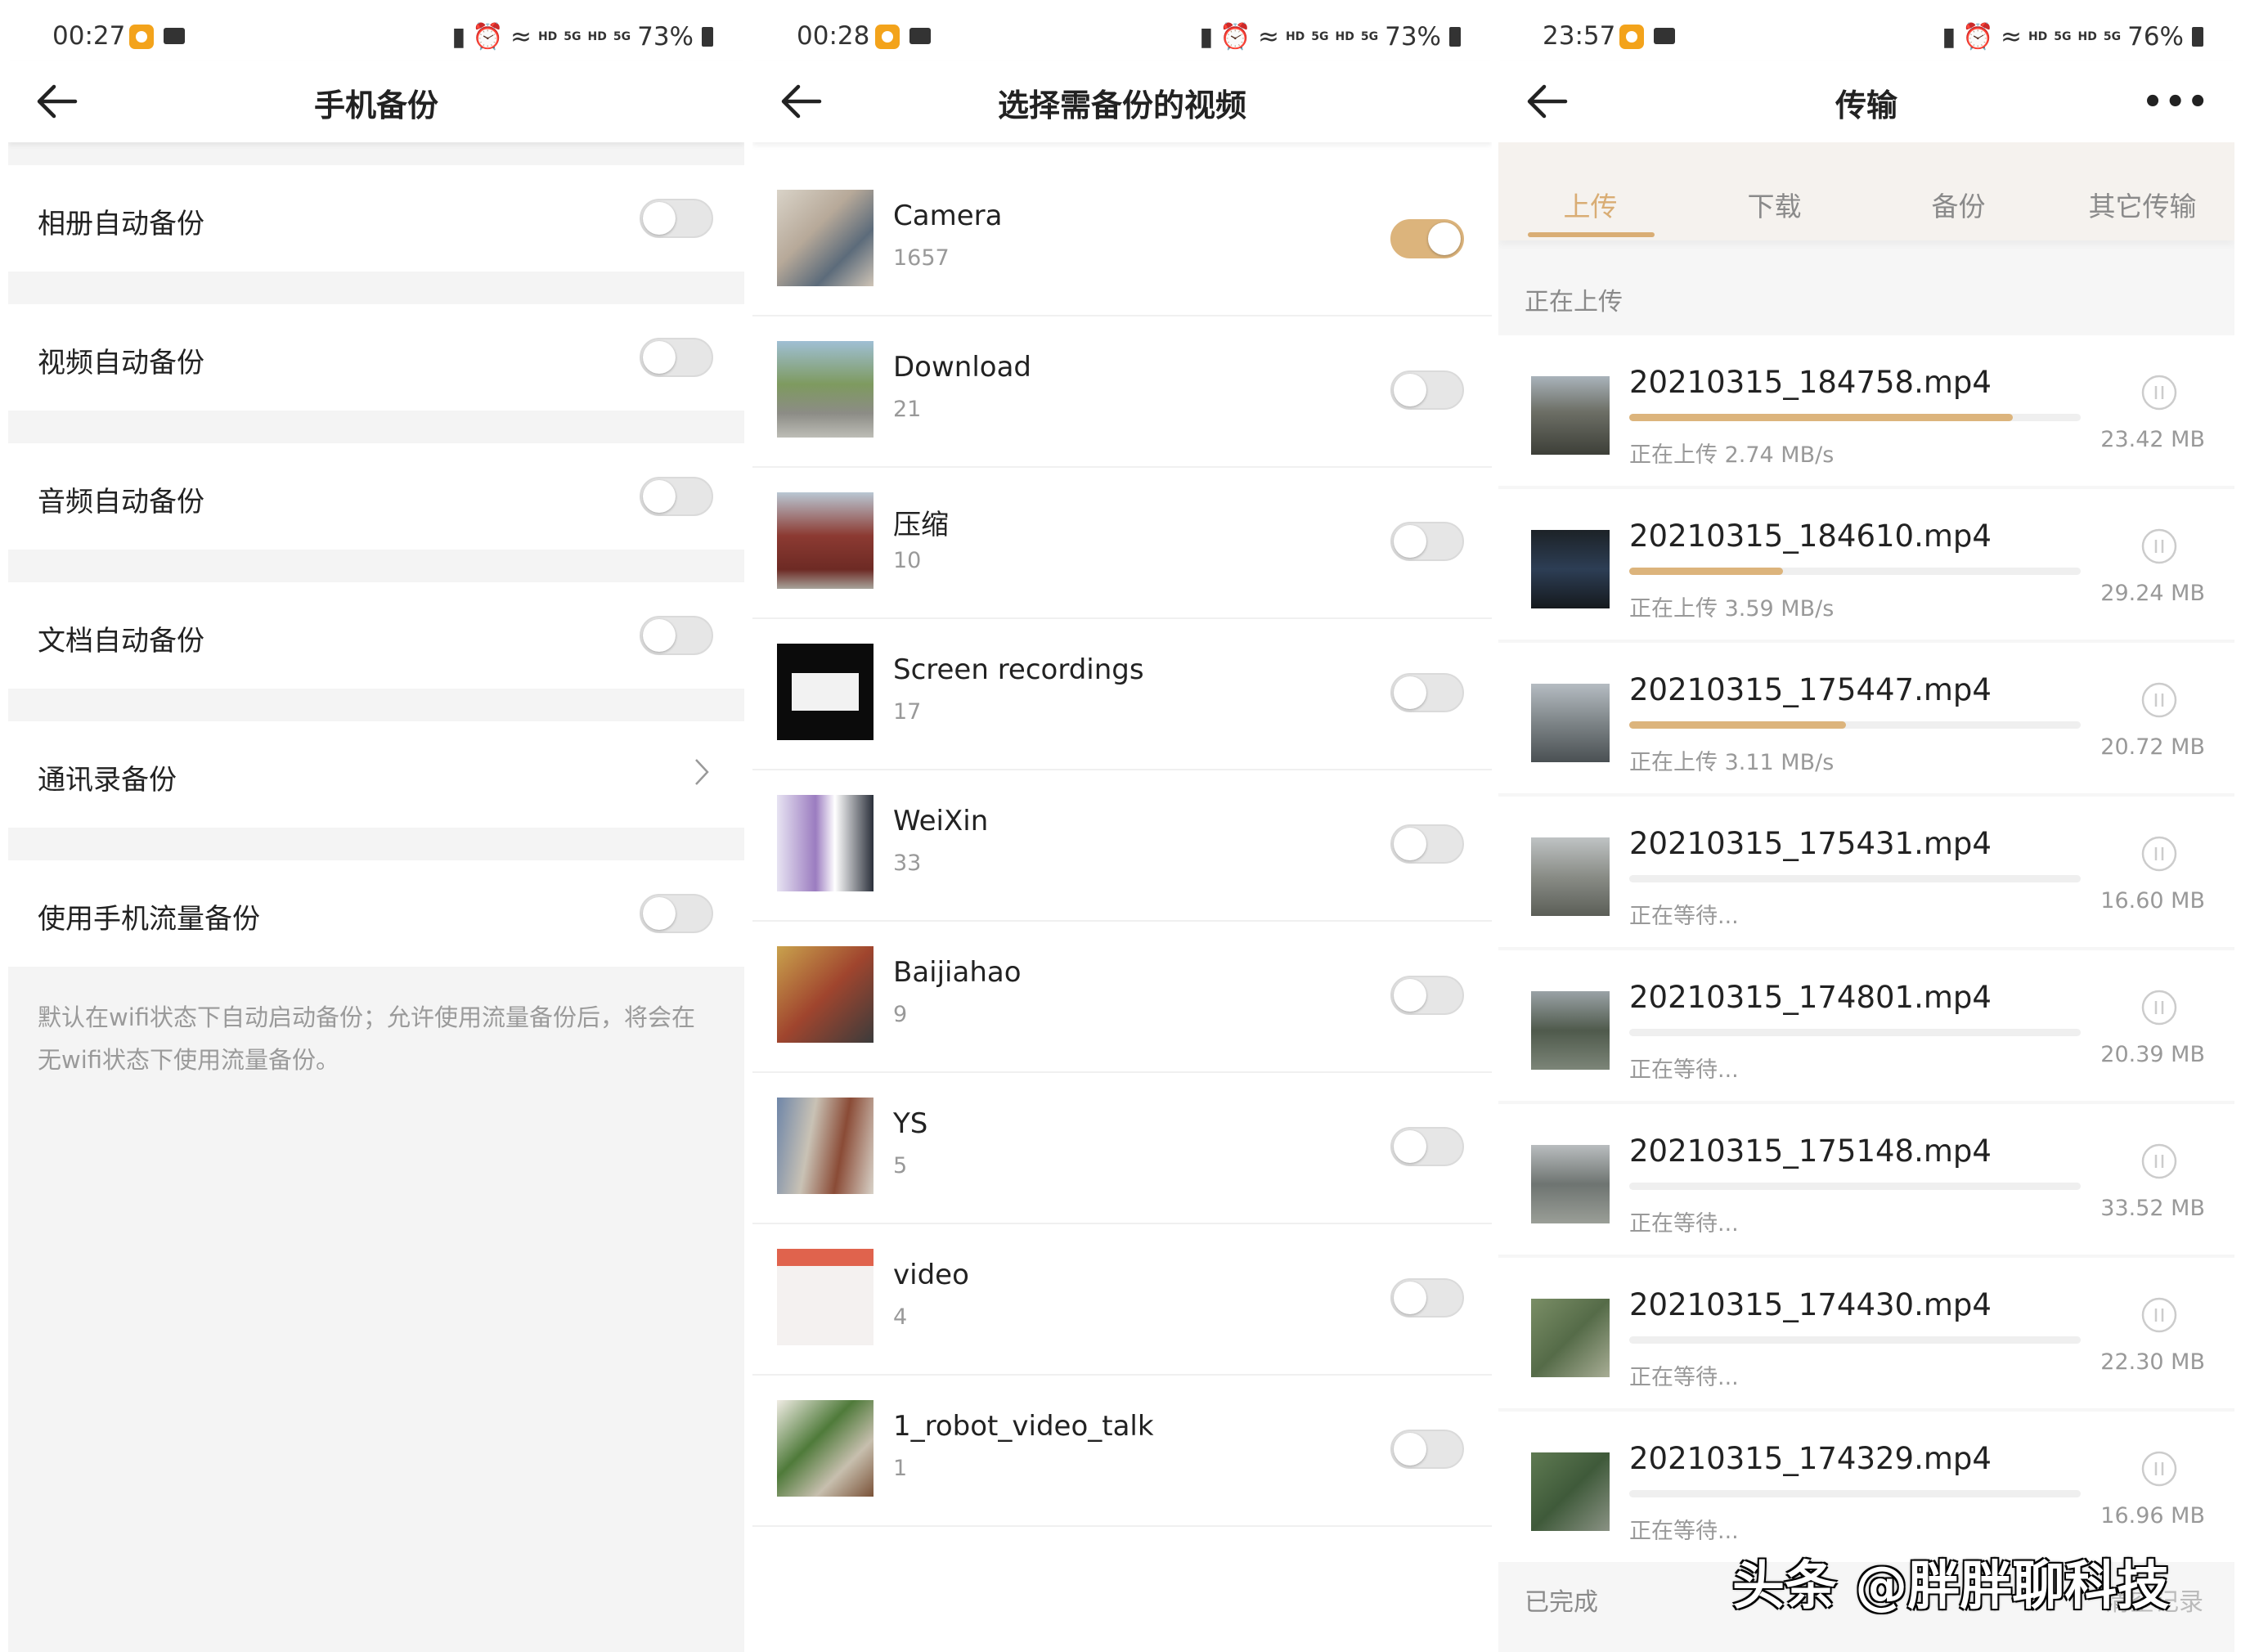 The image size is (2241, 1652). I want to click on page-title: 选择需备份的视频, so click(1121, 106).